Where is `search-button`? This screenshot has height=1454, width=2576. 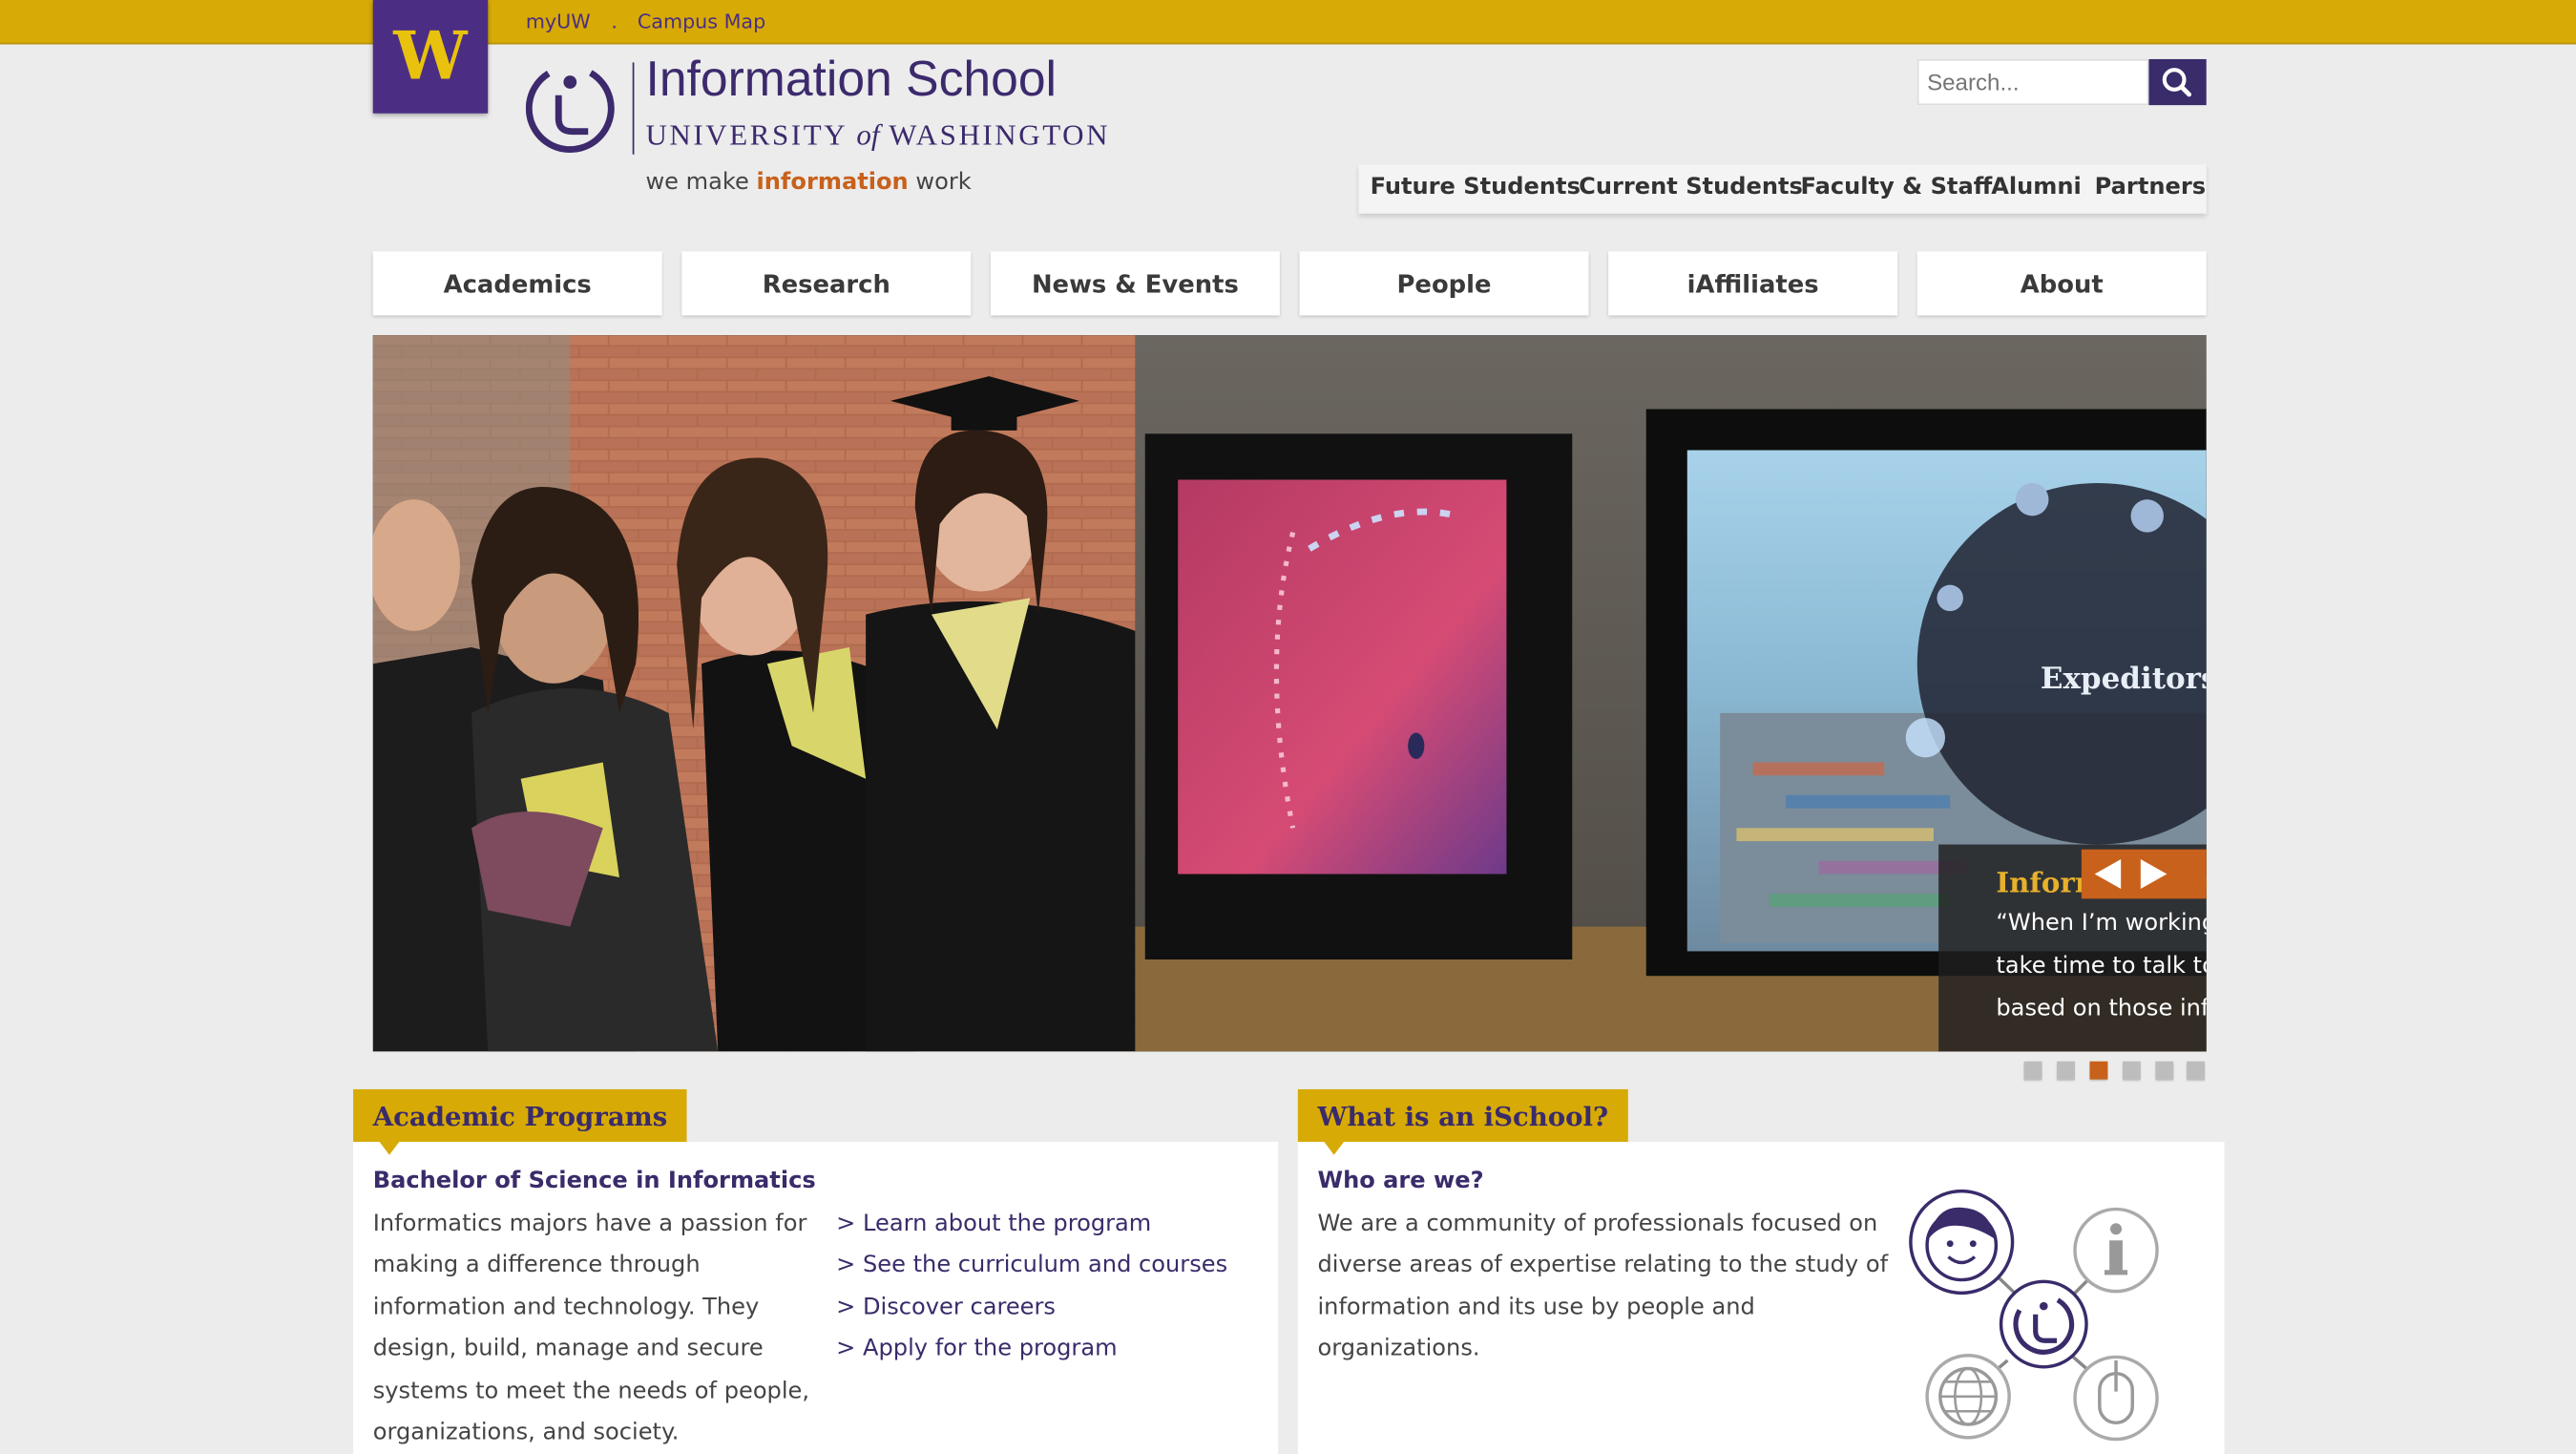
search-button is located at coordinates (2177, 82).